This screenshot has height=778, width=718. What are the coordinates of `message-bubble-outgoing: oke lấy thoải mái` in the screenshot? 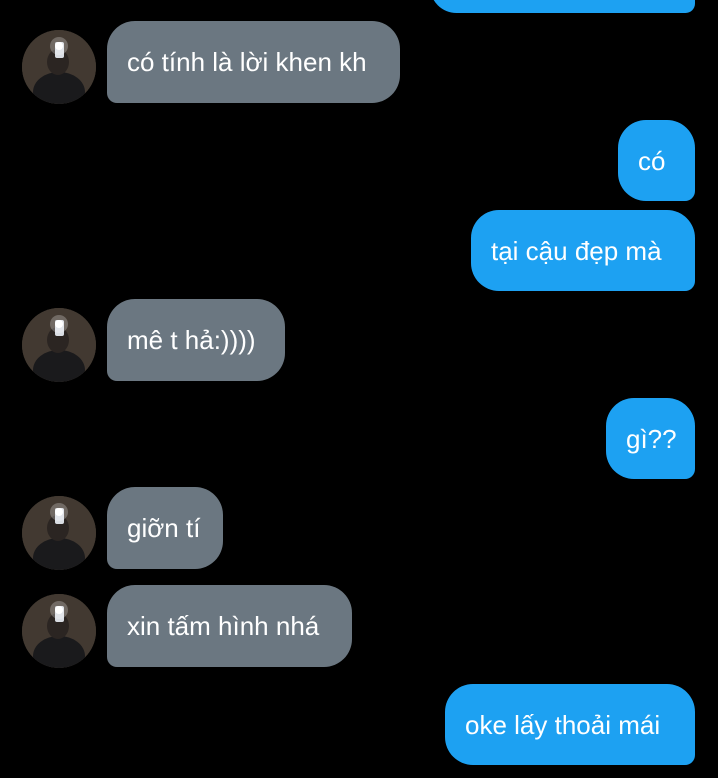 It's located at (570, 724).